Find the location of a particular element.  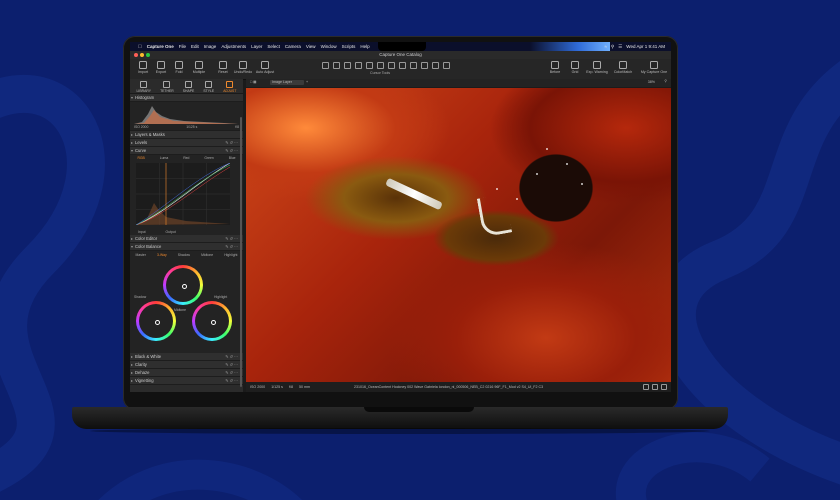

add-layer-icon: + is located at coordinates (307, 82).